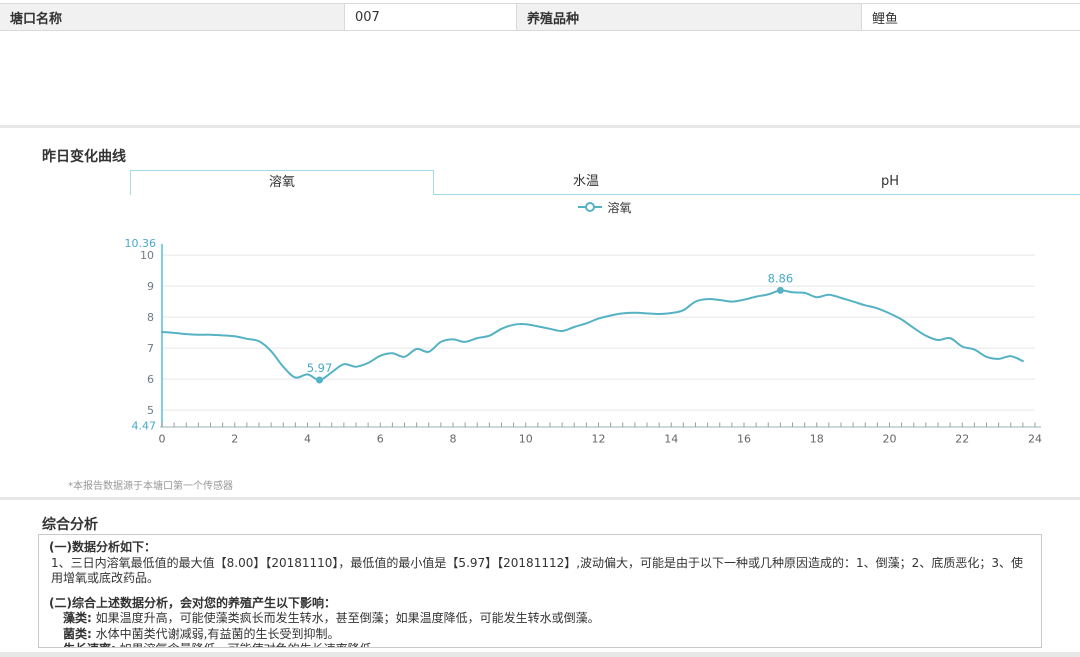 The width and height of the screenshot is (1080, 657). What do you see at coordinates (590, 207) in the screenshot?
I see `line-series-legend-icon` at bounding box center [590, 207].